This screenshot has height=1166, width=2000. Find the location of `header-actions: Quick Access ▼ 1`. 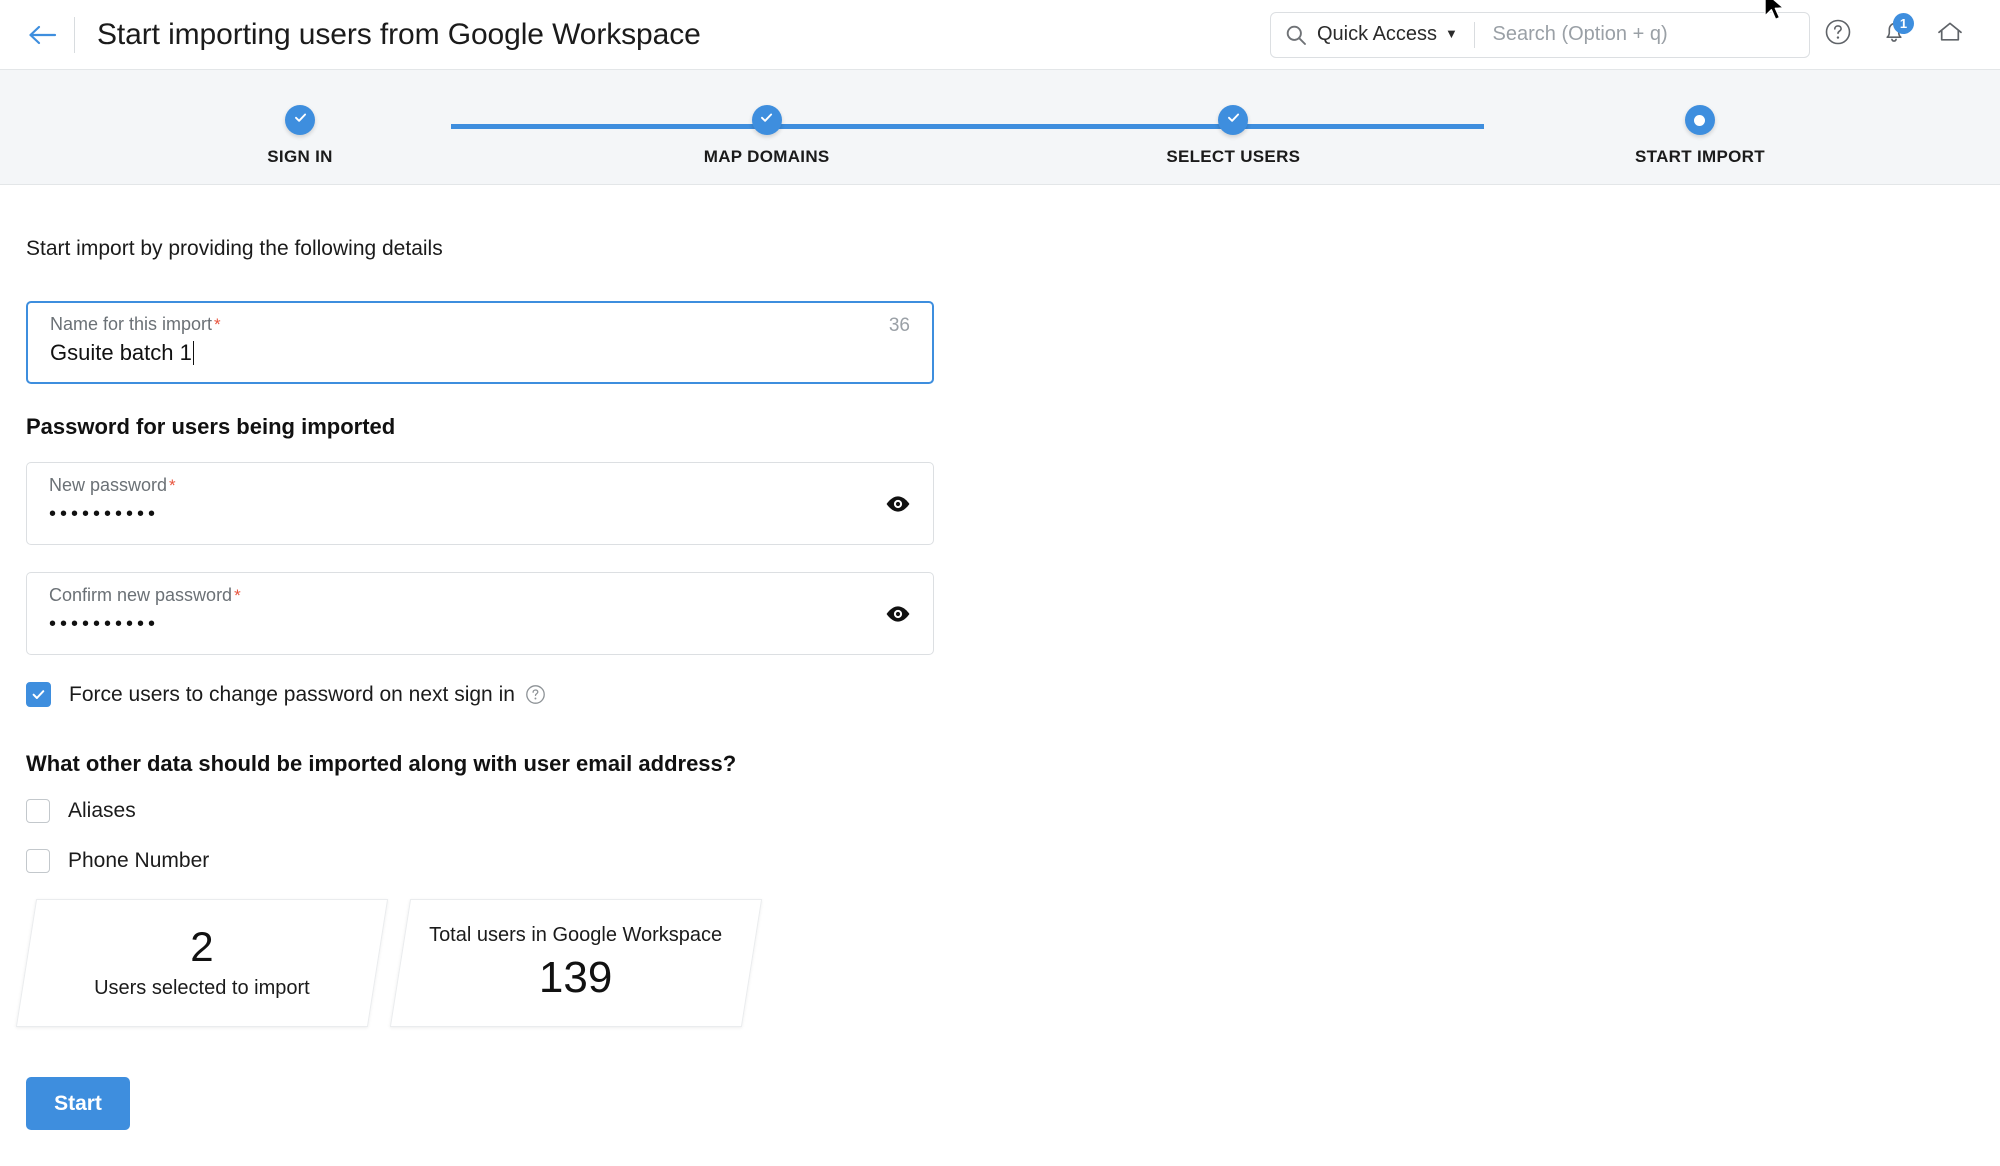

header-actions: Quick Access ▼ 1 is located at coordinates (1624, 35).